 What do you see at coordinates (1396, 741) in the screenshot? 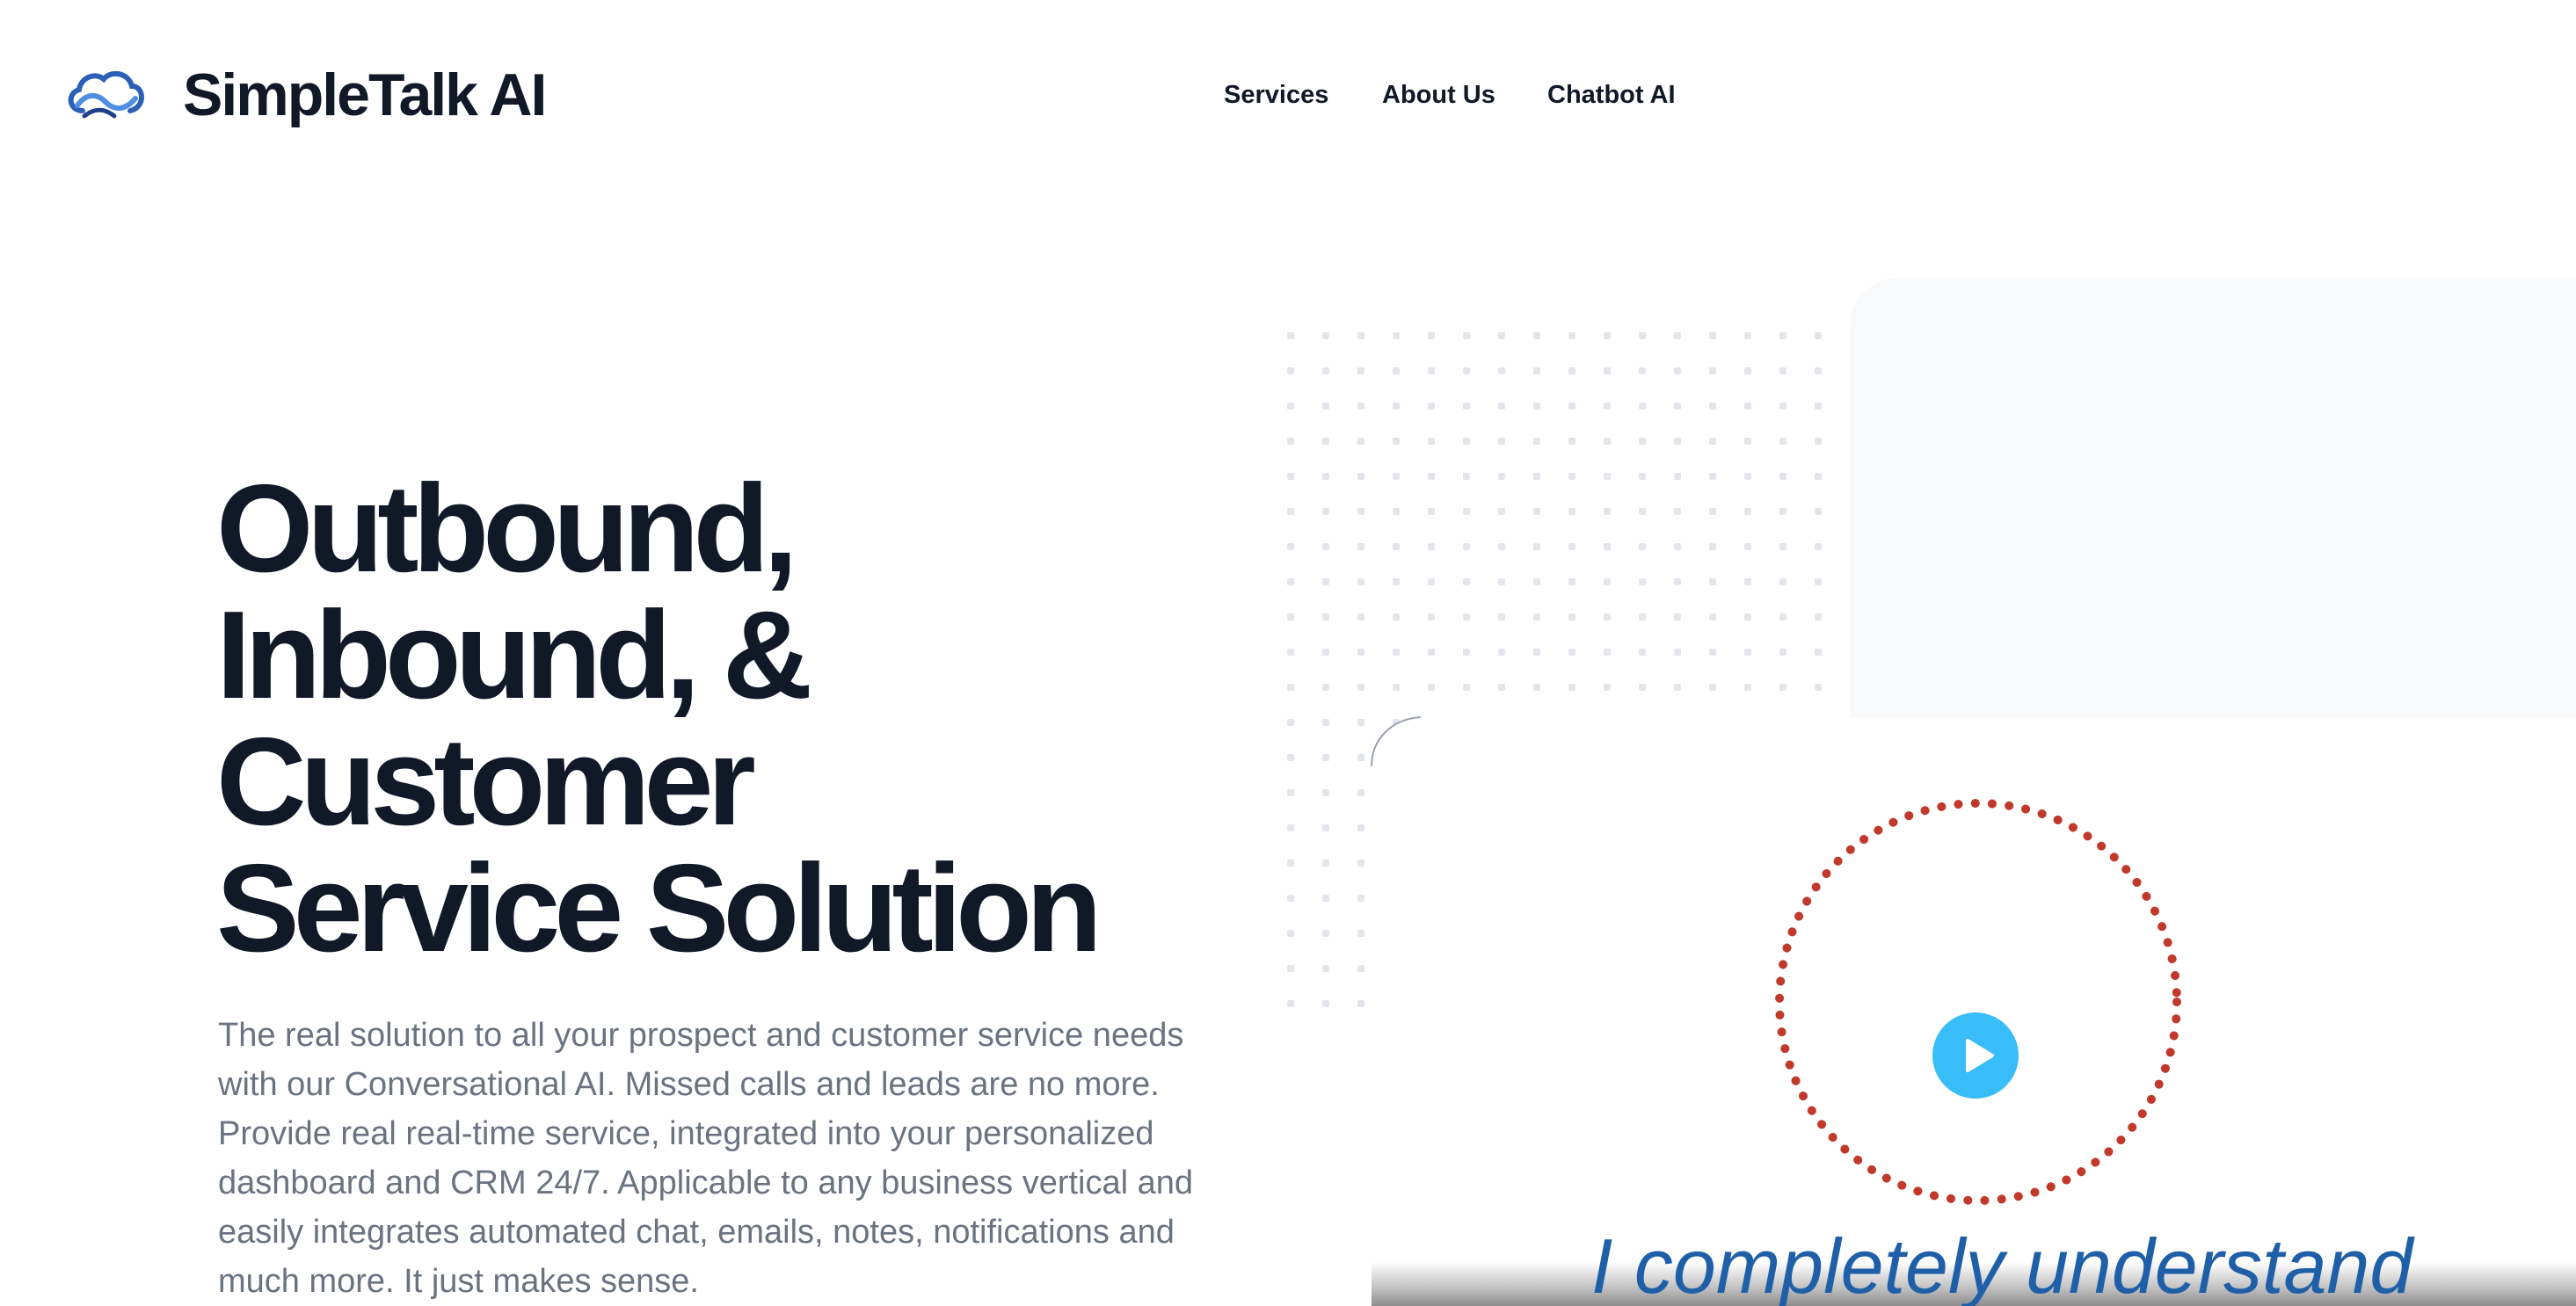
I see `card-corner-arc` at bounding box center [1396, 741].